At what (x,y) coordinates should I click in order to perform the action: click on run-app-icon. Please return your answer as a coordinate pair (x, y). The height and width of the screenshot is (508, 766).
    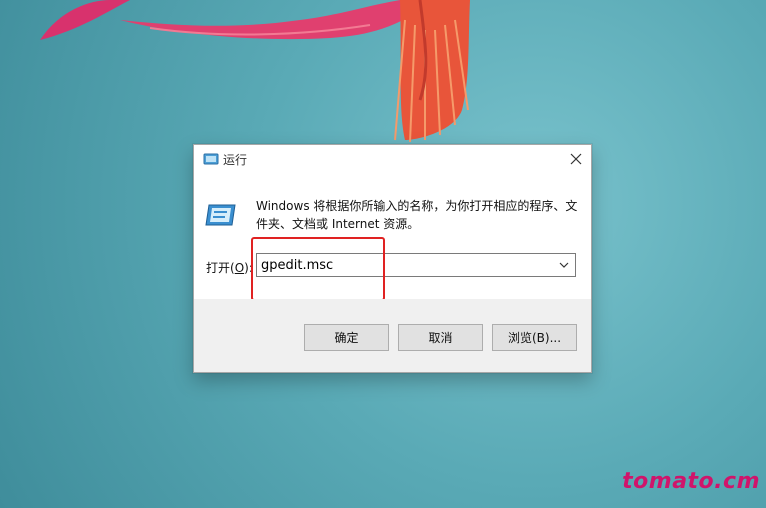
    Looking at the image, I should click on (220, 215).